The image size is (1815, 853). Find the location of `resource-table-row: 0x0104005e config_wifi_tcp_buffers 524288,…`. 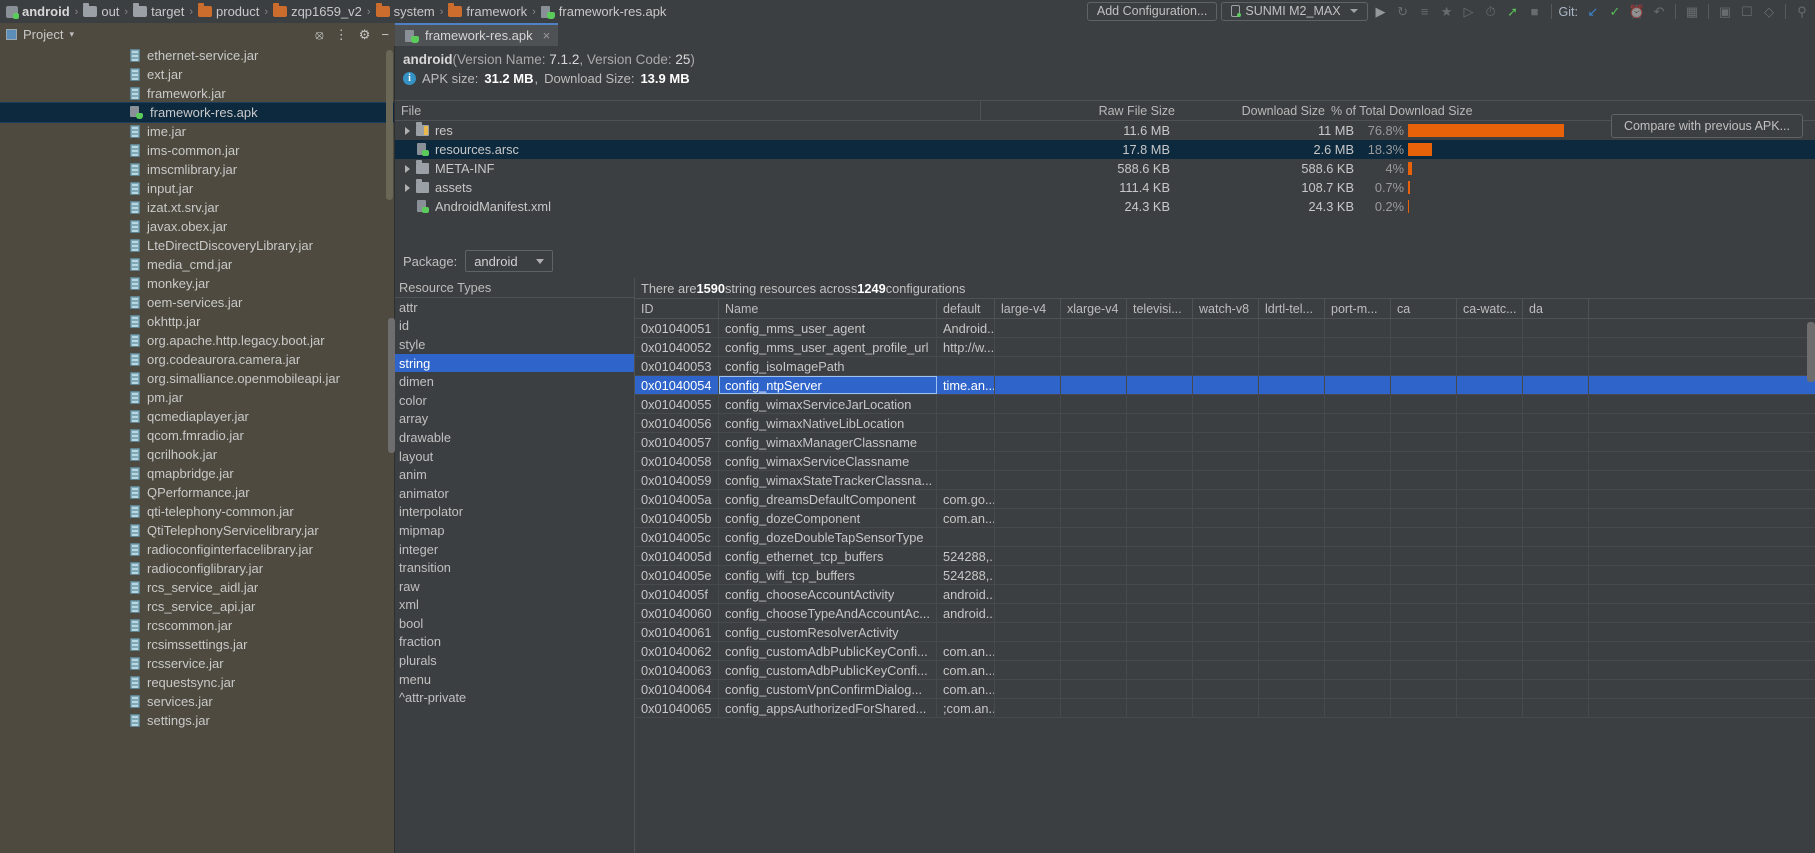

resource-table-row: 0x0104005e config_wifi_tcp_buffers 524288,… is located at coordinates (1225, 575).